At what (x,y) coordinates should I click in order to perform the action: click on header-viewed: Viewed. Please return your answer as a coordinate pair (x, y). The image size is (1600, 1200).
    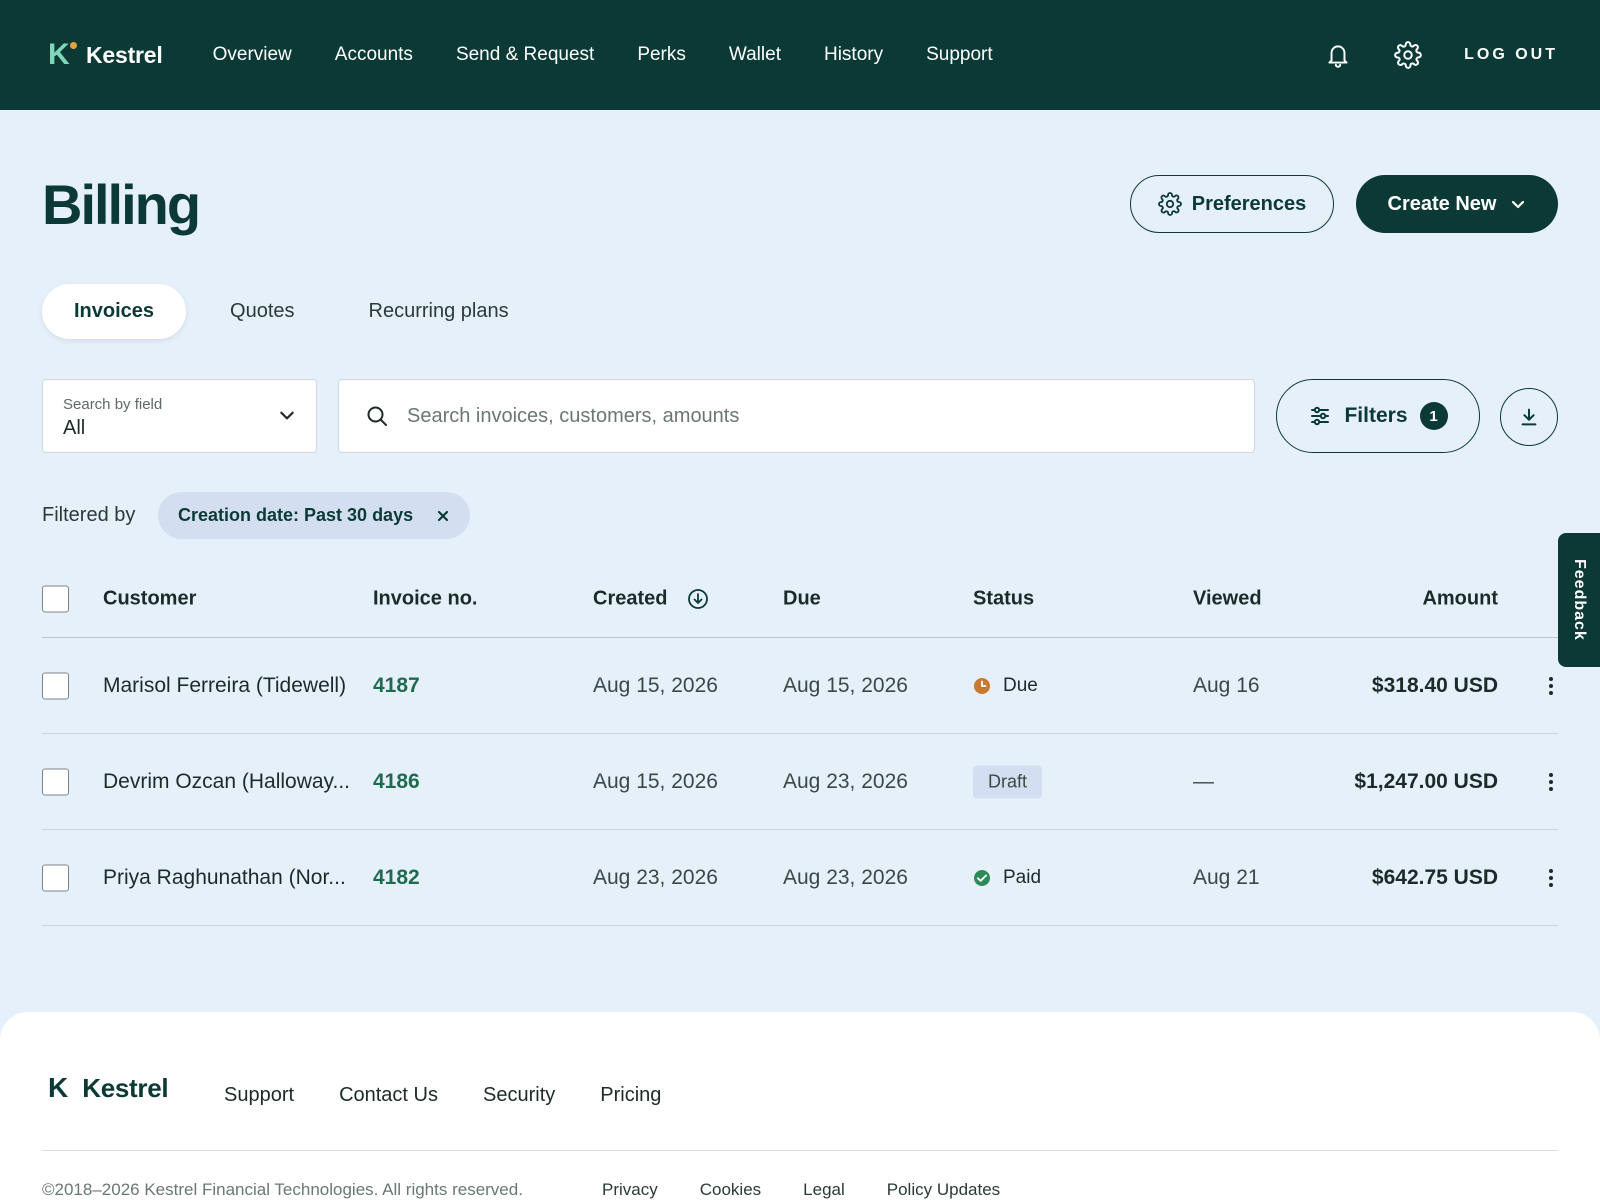
    Looking at the image, I should click on (1227, 598).